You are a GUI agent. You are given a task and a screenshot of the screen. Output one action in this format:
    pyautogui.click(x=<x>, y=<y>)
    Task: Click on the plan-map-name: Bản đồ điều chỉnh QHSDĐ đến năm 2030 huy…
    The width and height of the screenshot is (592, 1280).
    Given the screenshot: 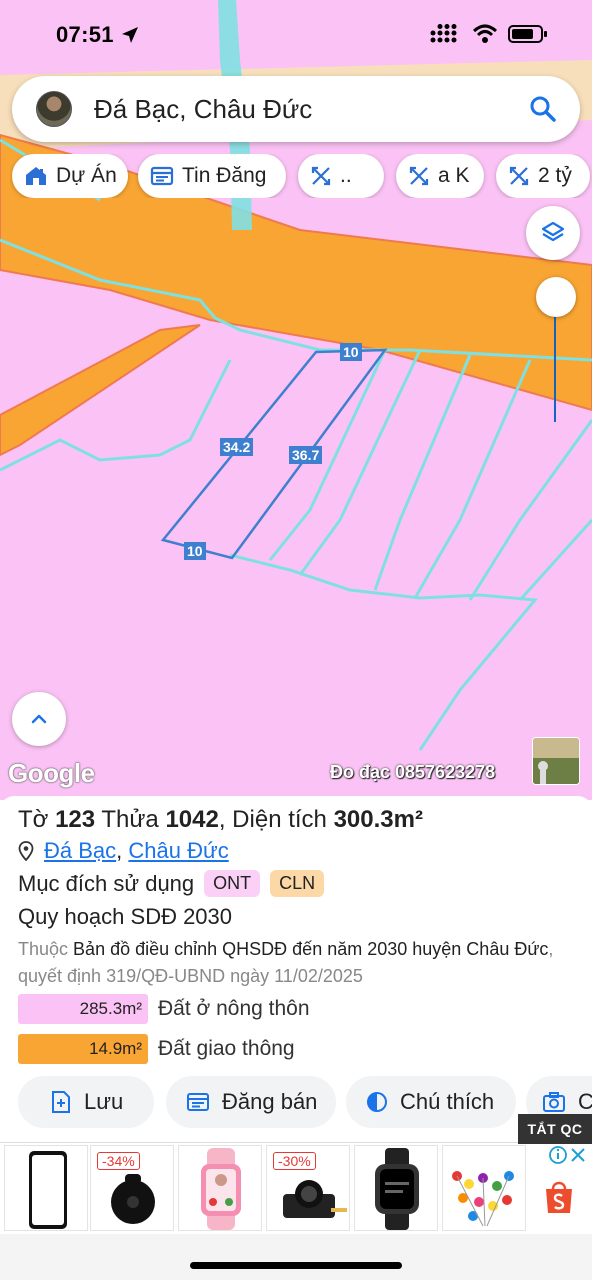 What is the action you would take?
    pyautogui.click(x=311, y=949)
    